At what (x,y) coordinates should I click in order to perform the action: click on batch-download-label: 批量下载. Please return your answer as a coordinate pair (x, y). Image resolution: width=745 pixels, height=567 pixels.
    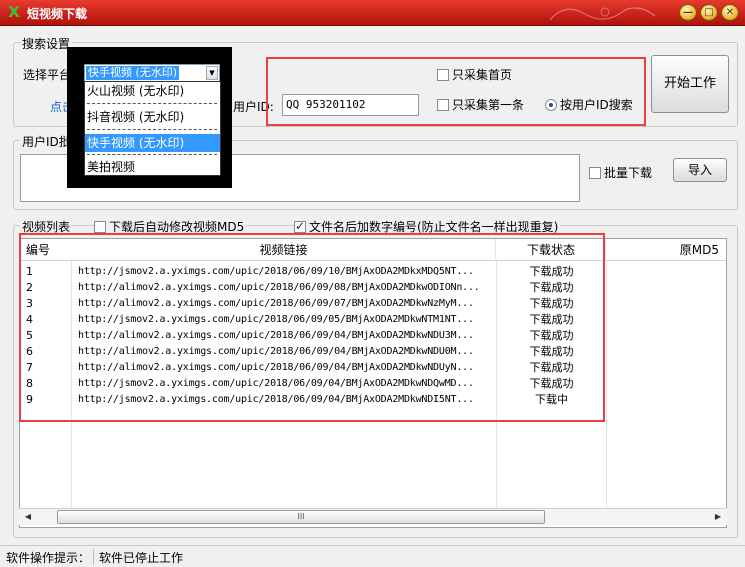
    Looking at the image, I should click on (628, 173).